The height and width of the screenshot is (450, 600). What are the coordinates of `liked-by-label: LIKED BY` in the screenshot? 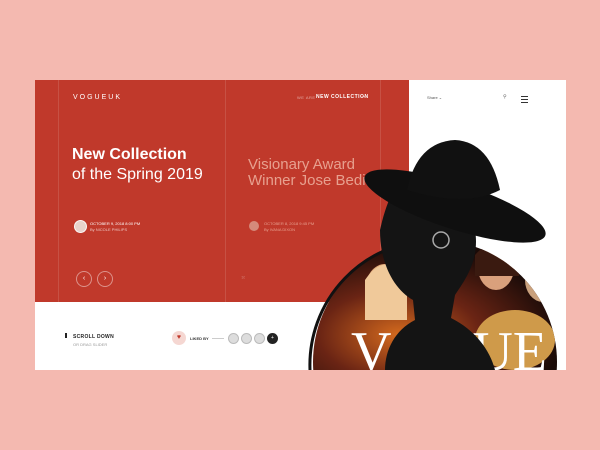 It's located at (199, 338).